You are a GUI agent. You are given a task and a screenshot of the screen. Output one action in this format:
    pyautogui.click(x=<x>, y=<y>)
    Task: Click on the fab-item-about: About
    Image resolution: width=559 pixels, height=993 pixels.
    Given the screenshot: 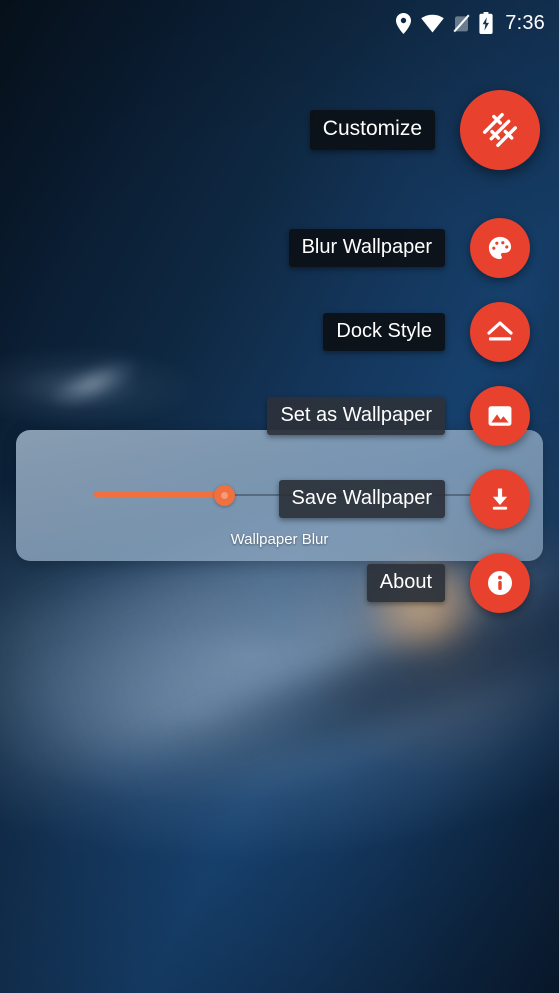 What is the action you would take?
    pyautogui.click(x=462, y=583)
    